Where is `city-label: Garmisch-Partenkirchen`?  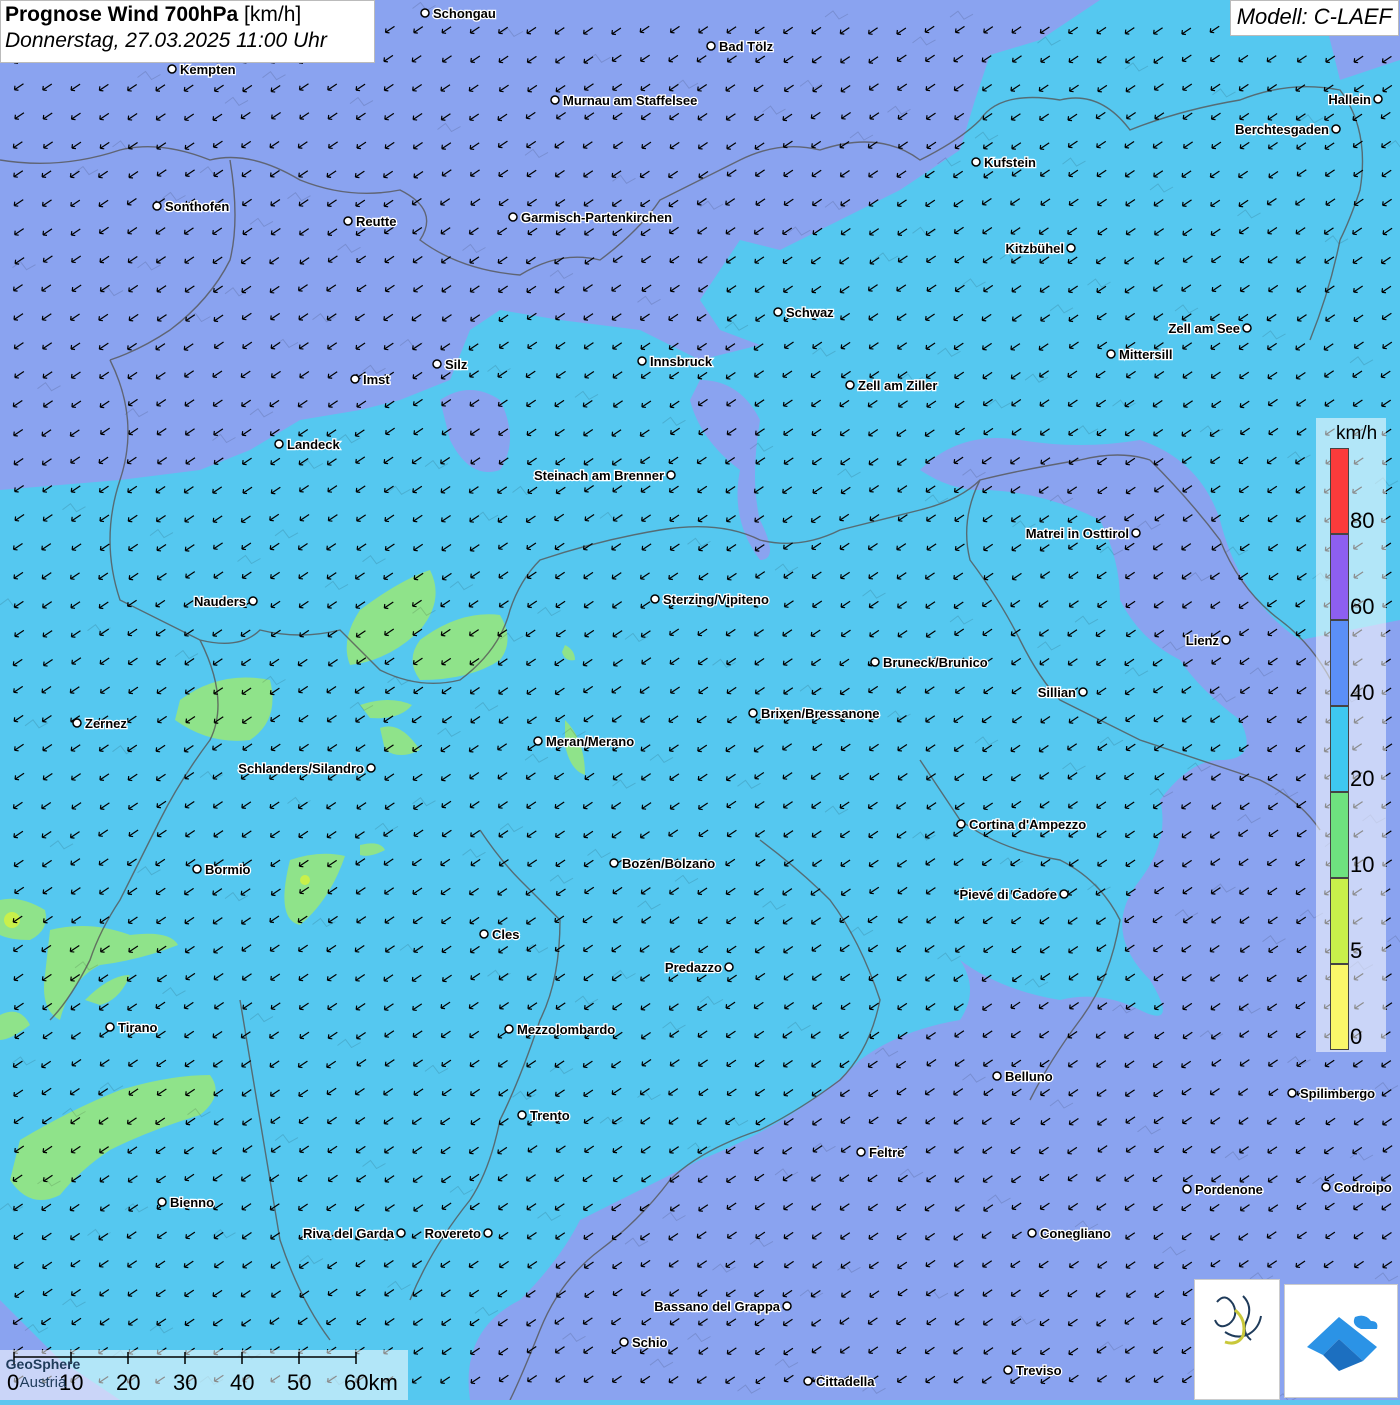
city-label: Garmisch-Partenkirchen is located at coordinates (596, 217).